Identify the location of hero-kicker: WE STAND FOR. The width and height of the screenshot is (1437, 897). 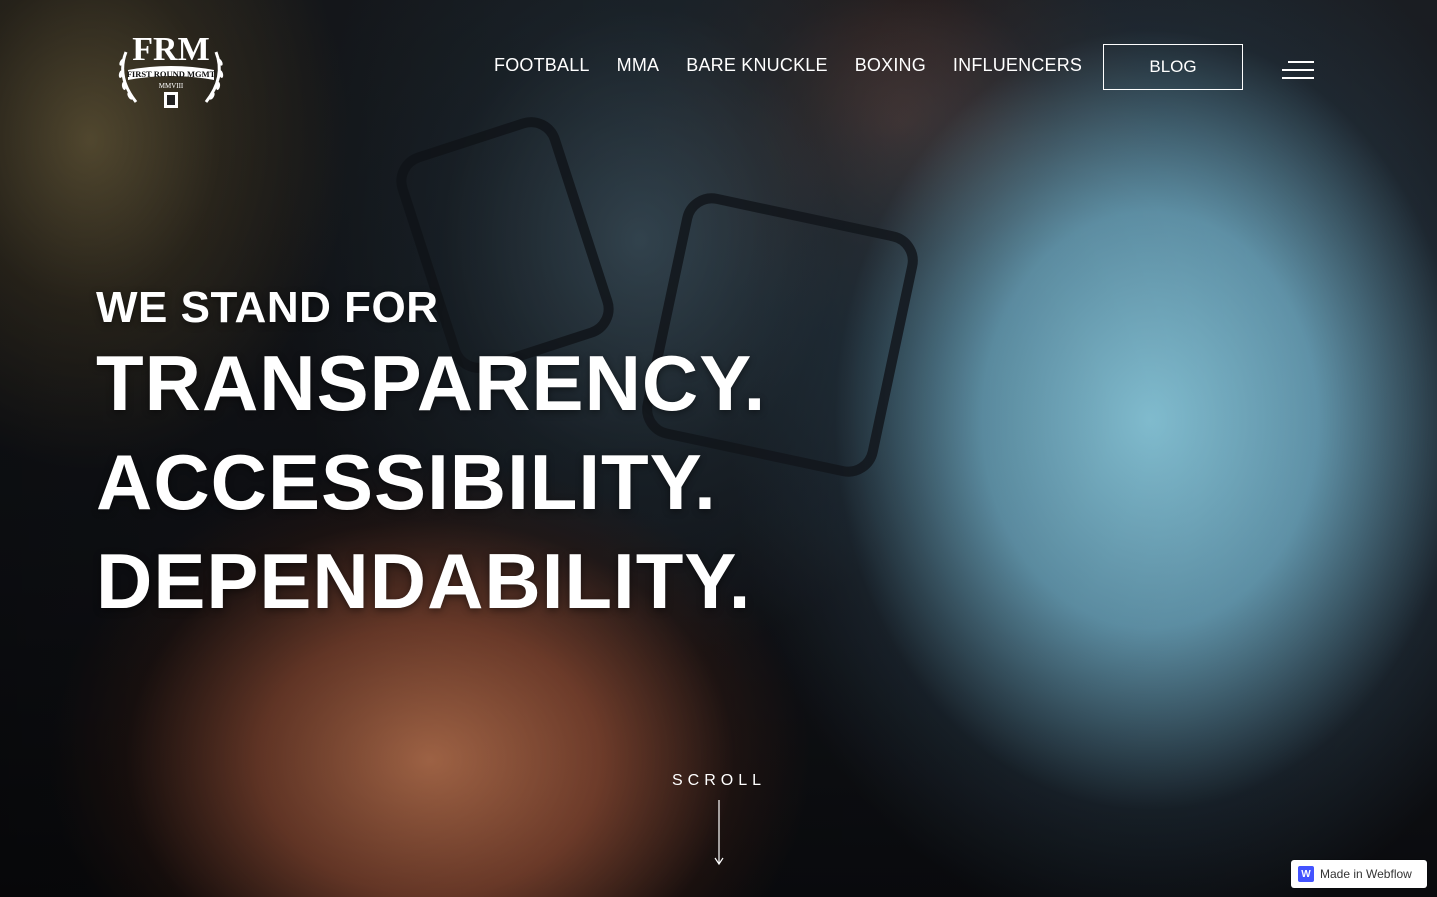
(267, 307).